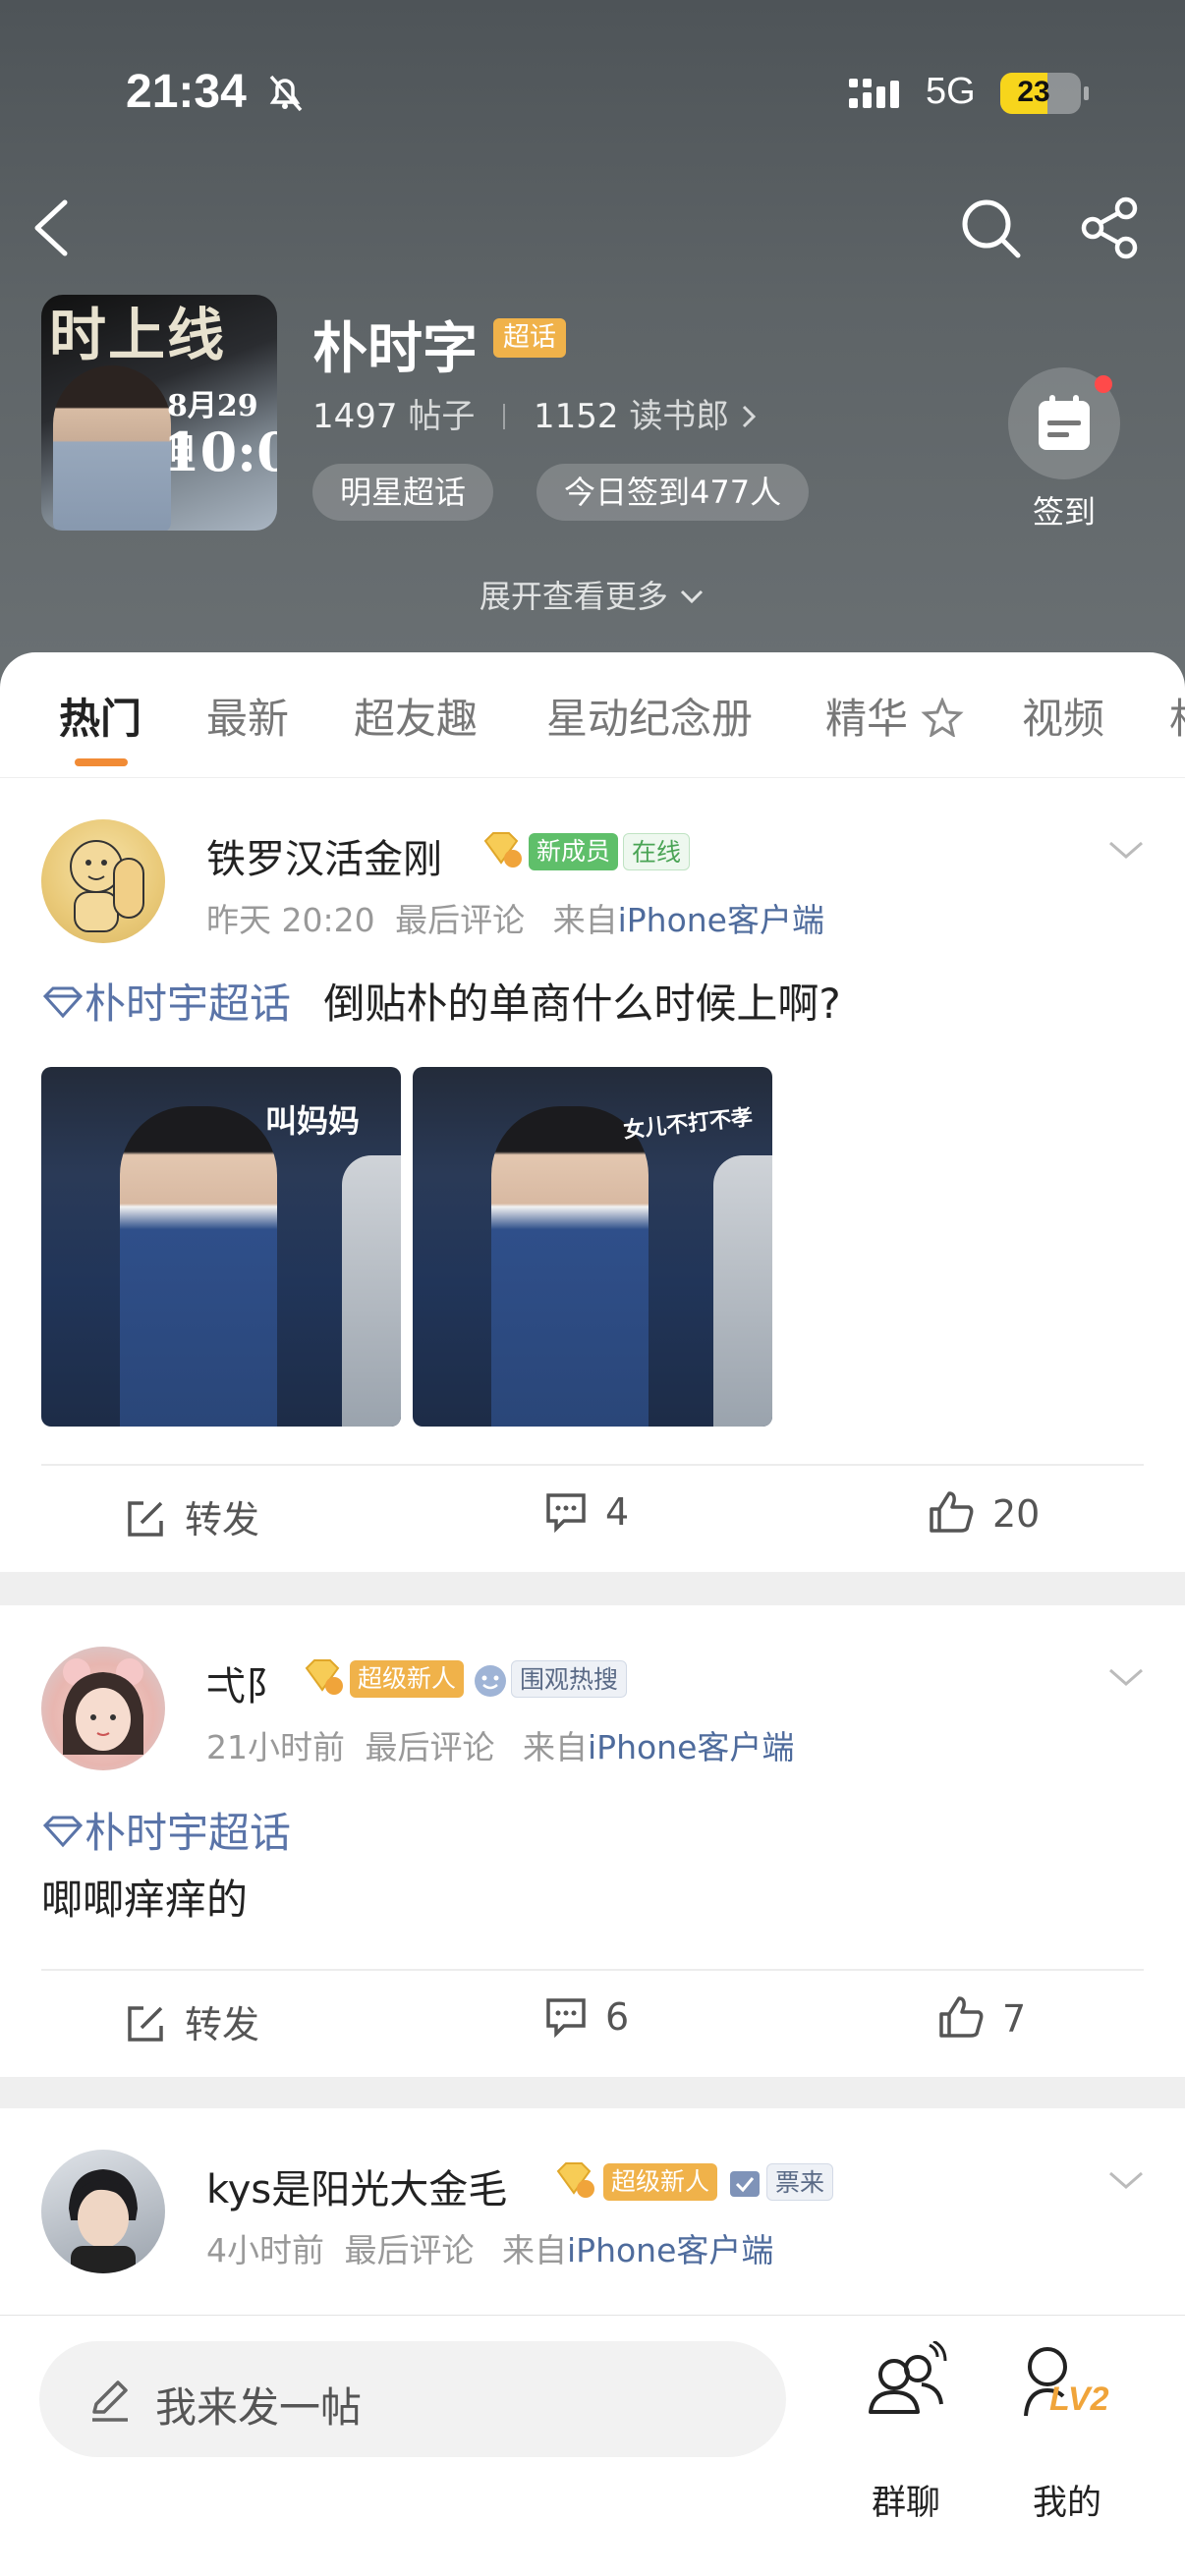 The height and width of the screenshot is (2576, 1185). I want to click on last-comment-label: 最后评论, so click(410, 2250).